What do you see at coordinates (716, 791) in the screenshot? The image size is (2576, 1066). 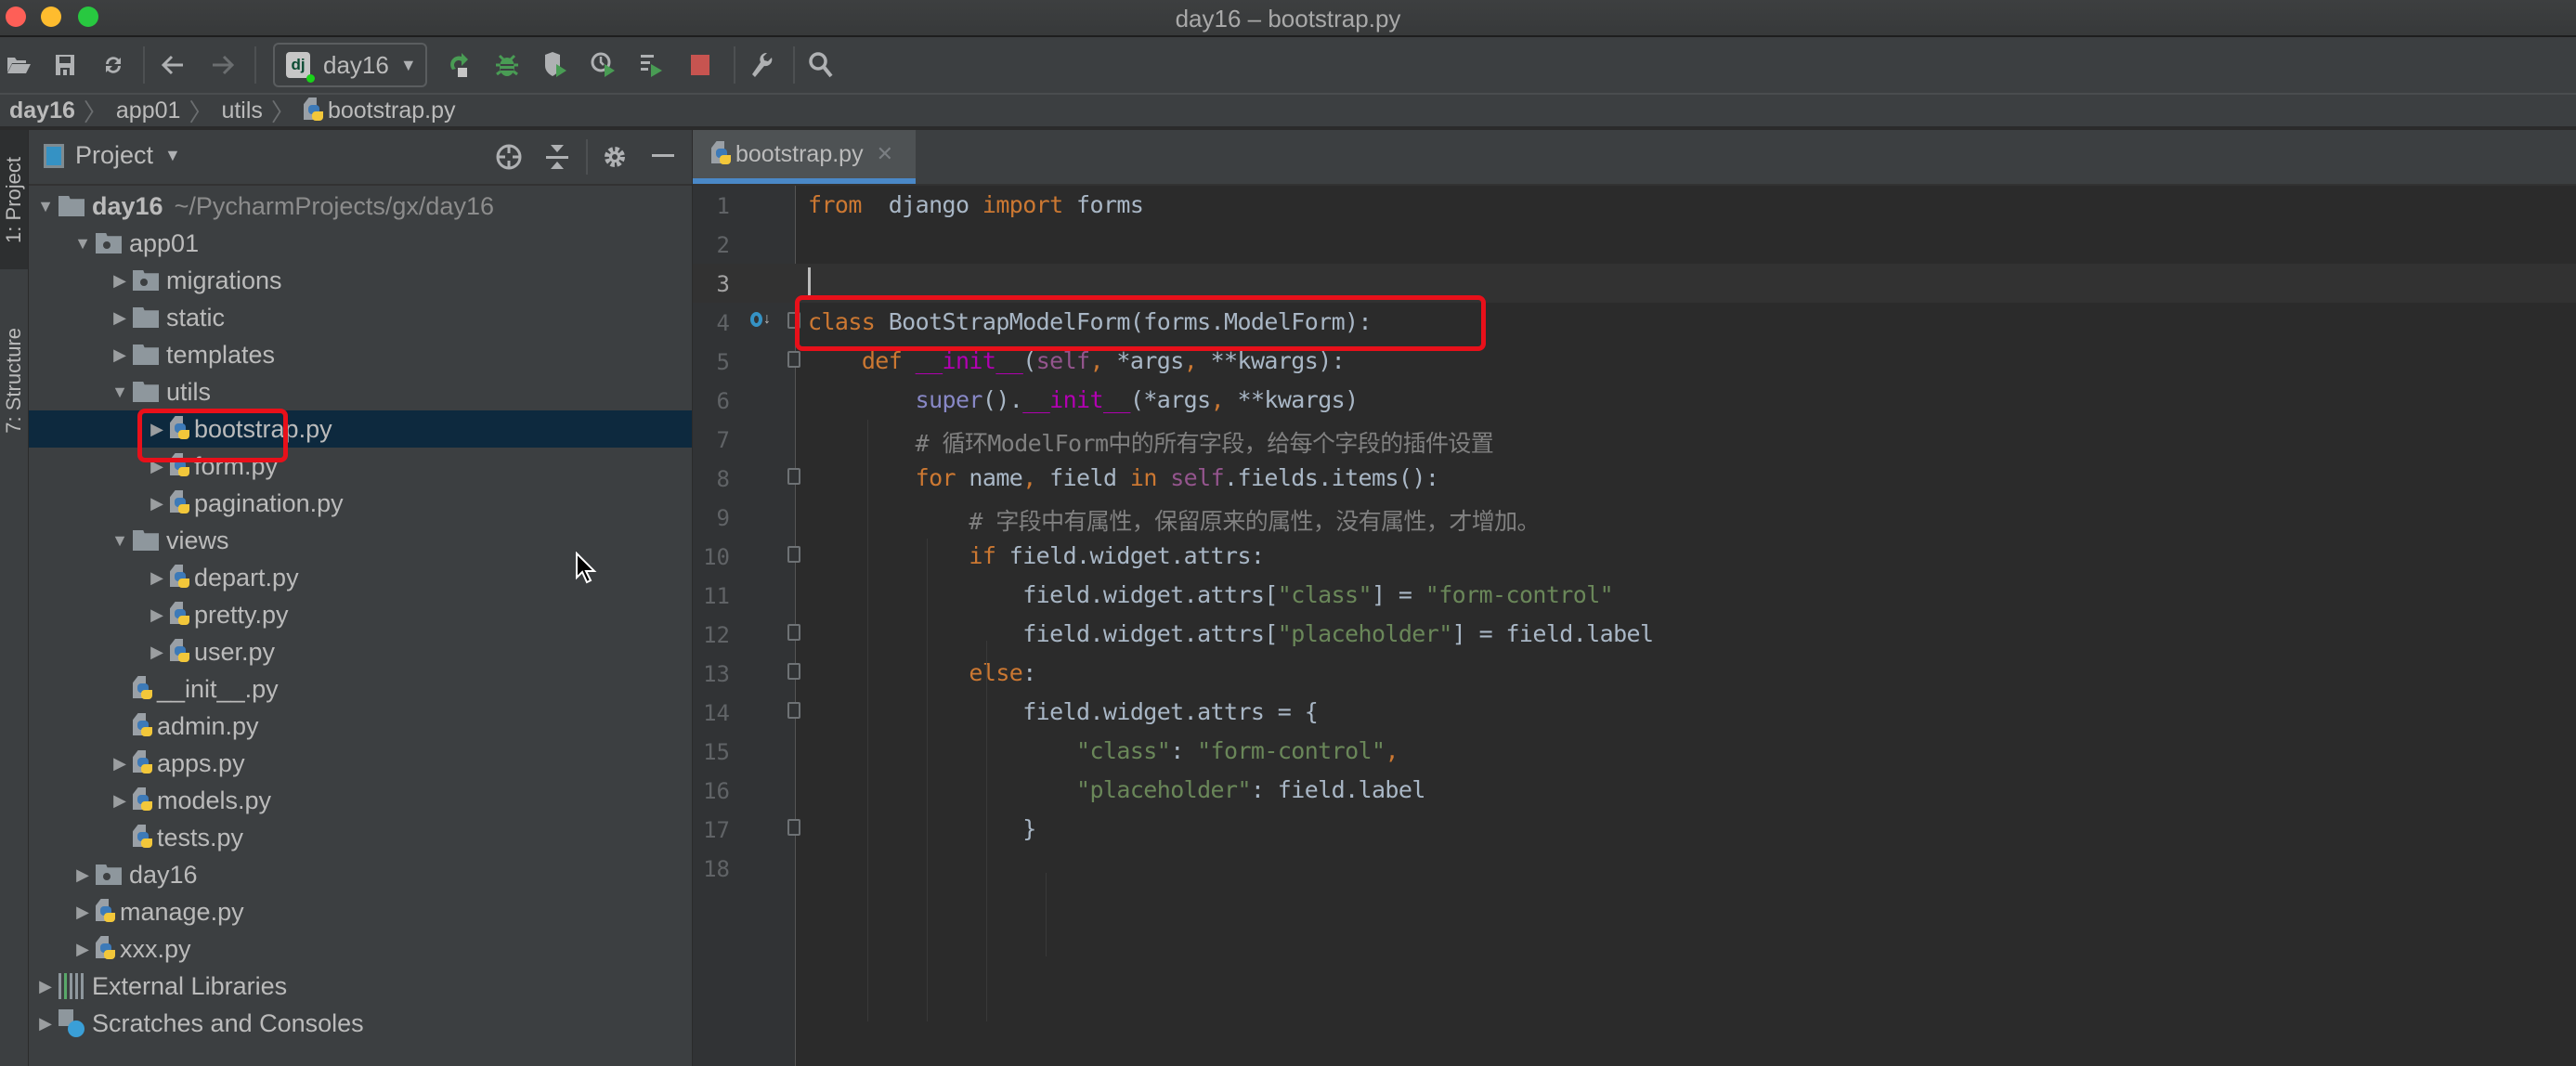 I see `line-number: 16` at bounding box center [716, 791].